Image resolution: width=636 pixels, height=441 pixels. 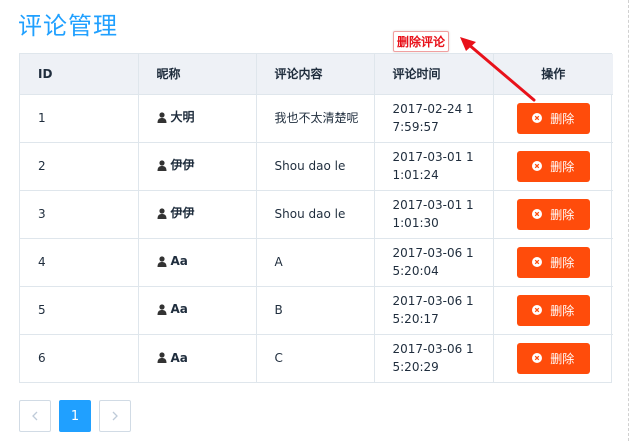 I want to click on table-row: 6 Aa C 2017-03-06 15:20:29 删除, so click(x=316, y=358).